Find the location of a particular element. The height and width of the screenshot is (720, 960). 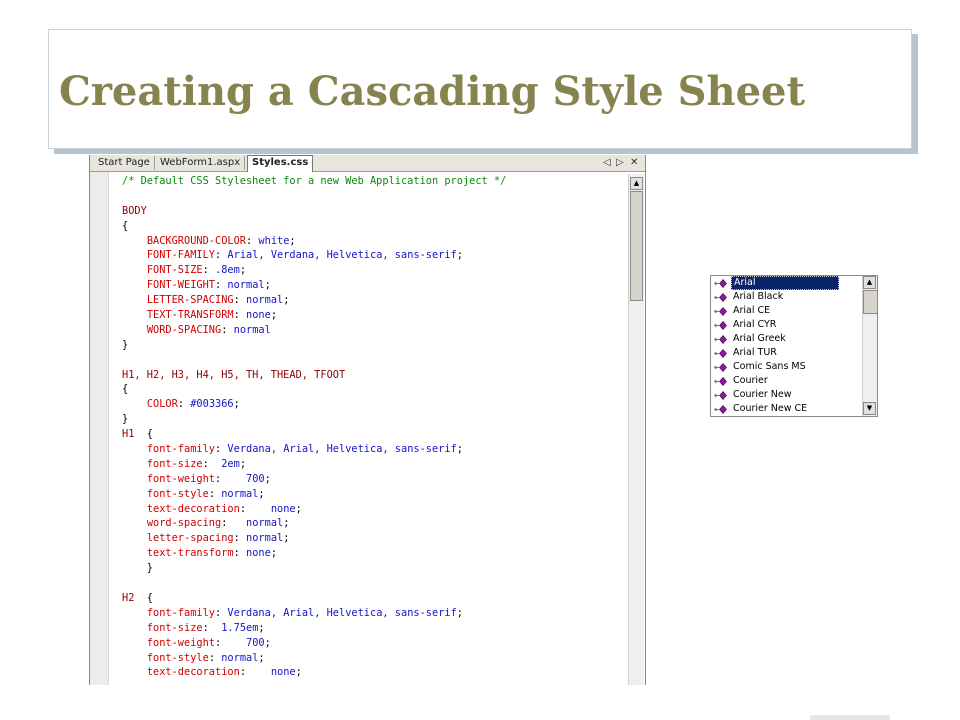

code-line: { is located at coordinates (372, 389).